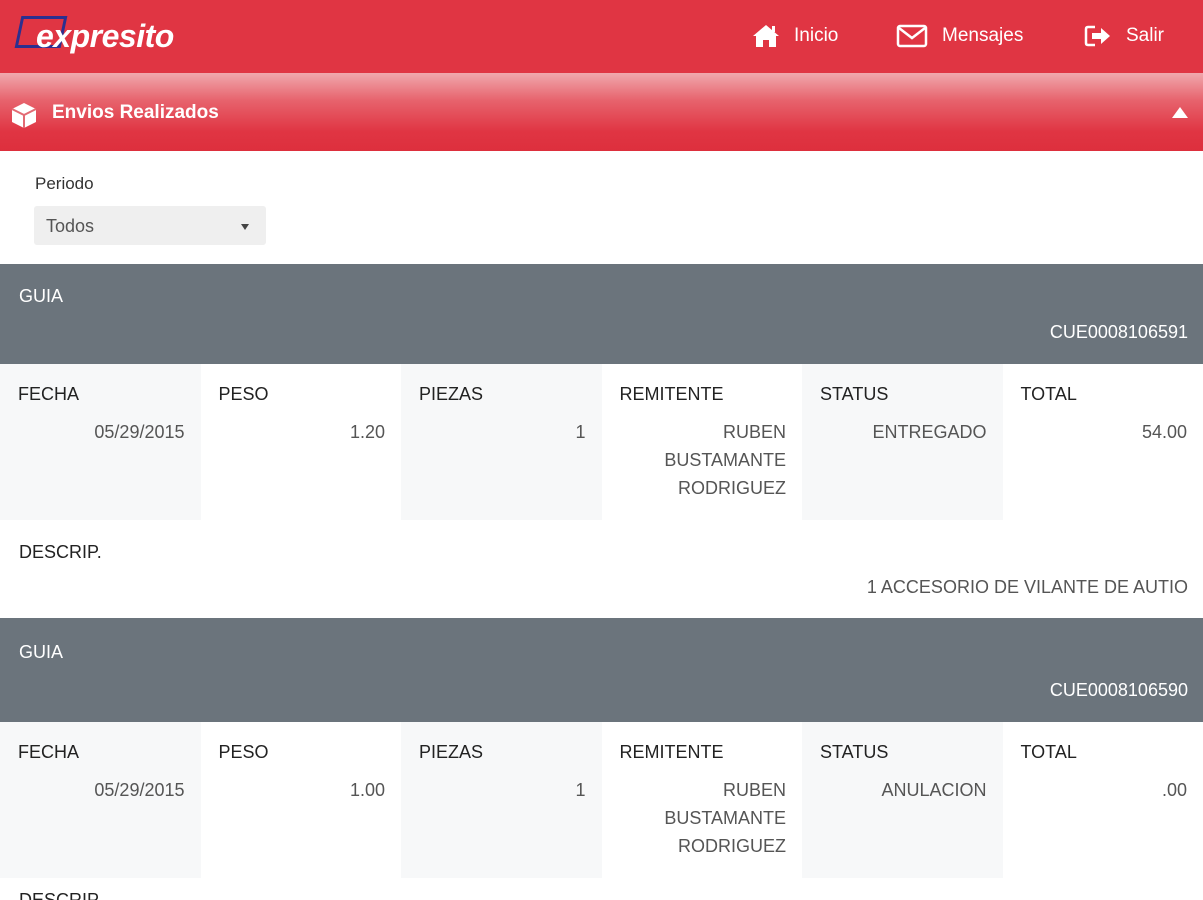  What do you see at coordinates (601, 569) in the screenshot?
I see `descrip-row: DESCRIP. 1 ACCESORIO DE VILANTE DE AUTIO` at bounding box center [601, 569].